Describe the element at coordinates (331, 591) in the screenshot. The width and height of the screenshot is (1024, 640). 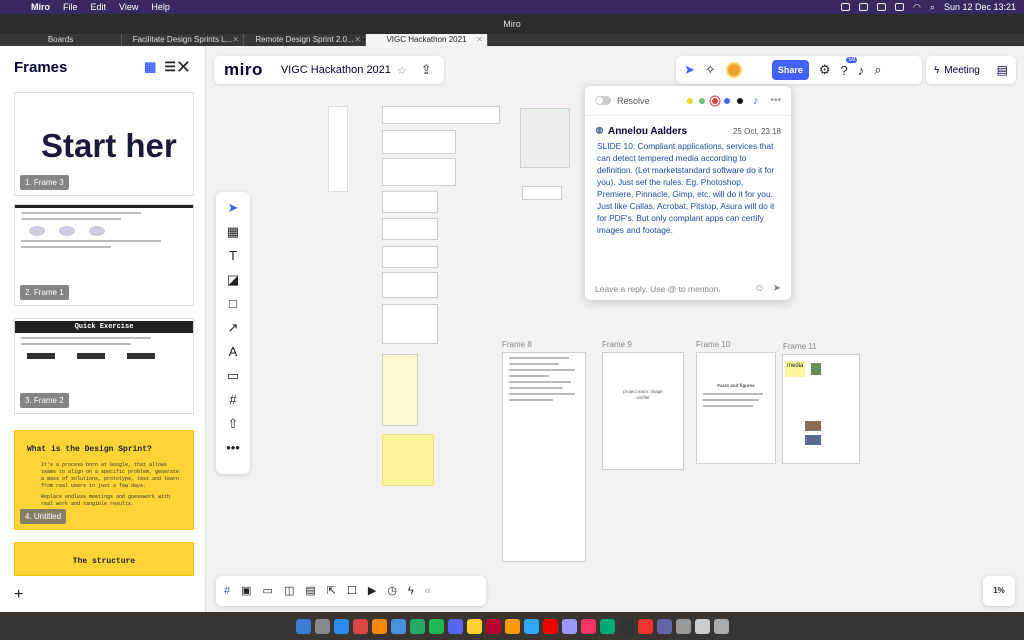
I see `share-screen-icon: ⇱` at that location.